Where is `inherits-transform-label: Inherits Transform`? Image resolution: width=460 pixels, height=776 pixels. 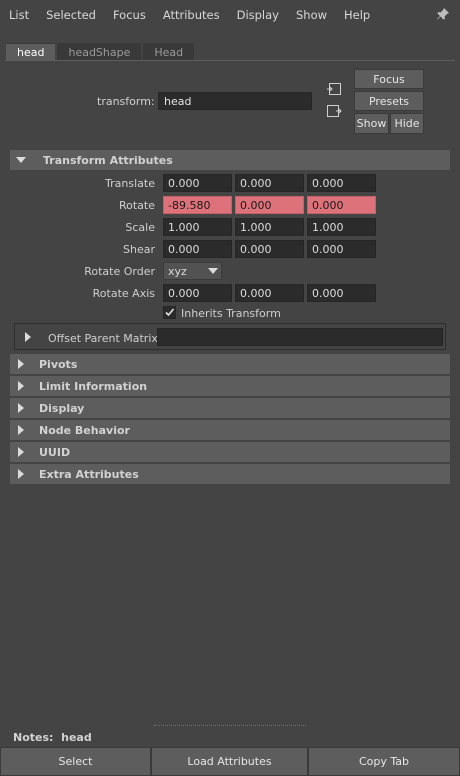 inherits-transform-label: Inherits Transform is located at coordinates (231, 313).